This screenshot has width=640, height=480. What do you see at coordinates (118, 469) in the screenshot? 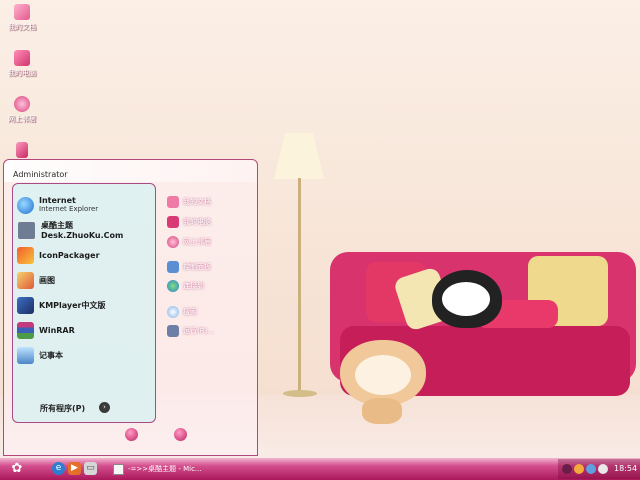
I see `window-icon` at bounding box center [118, 469].